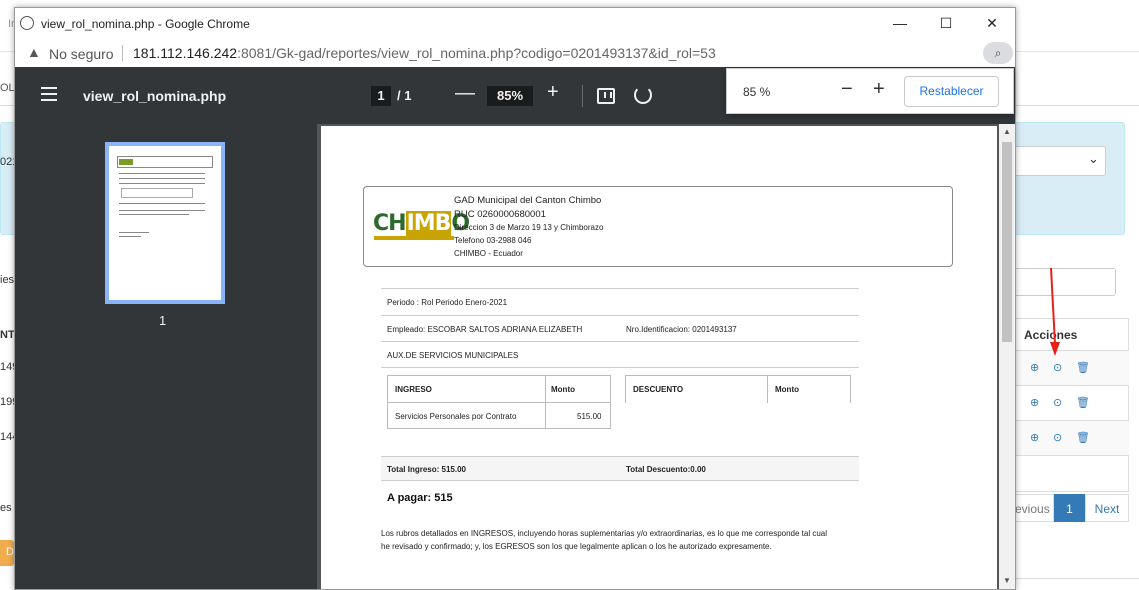 The image size is (1139, 590). Describe the element at coordinates (529, 227) in the screenshot. I see `header-line: Direccion 3 de Marzo 19 13 y Chimborazo` at that location.